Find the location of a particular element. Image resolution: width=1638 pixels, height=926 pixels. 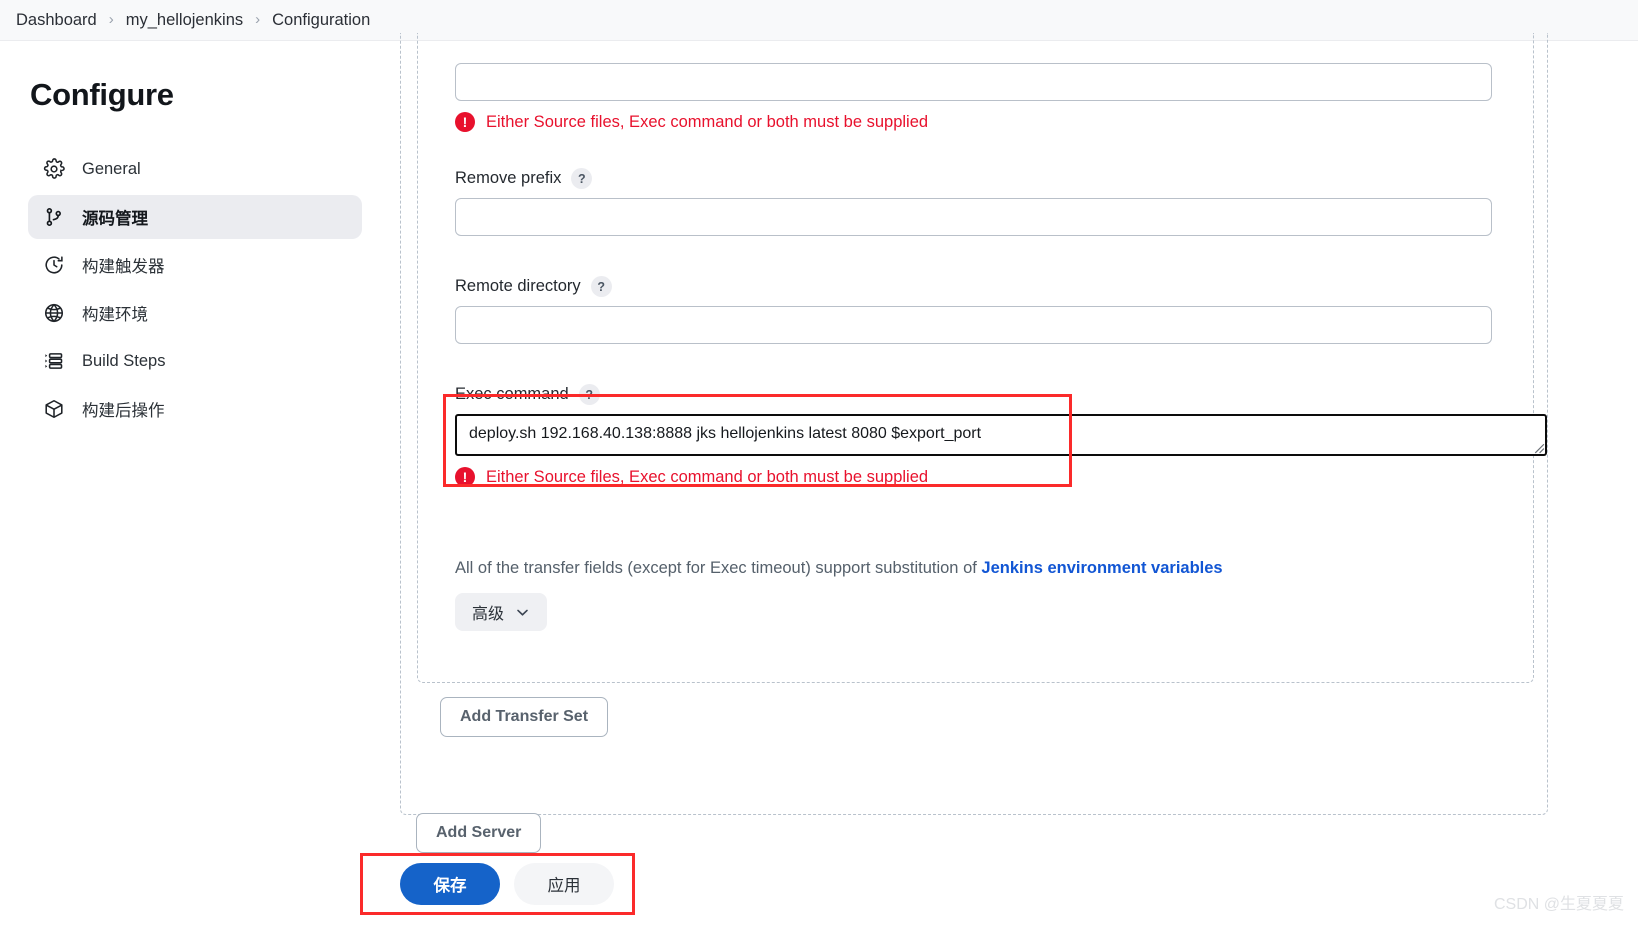

sidebar-item-post-build-actions: 构建后操作 is located at coordinates (195, 409).